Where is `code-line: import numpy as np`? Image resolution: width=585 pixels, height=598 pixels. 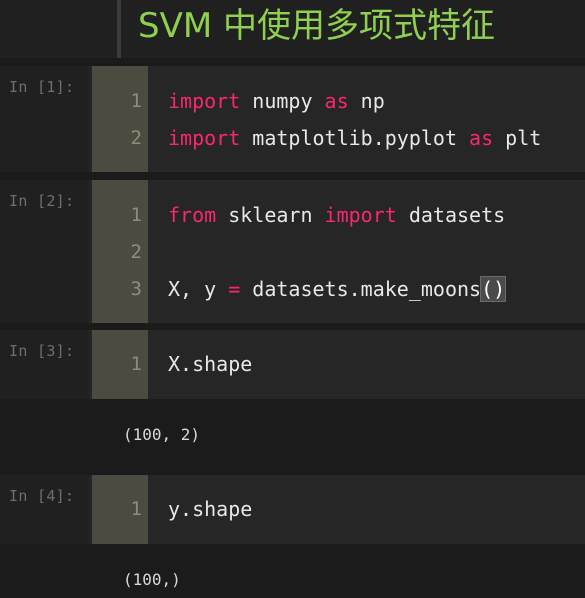 code-line: import numpy as np is located at coordinates (276, 101).